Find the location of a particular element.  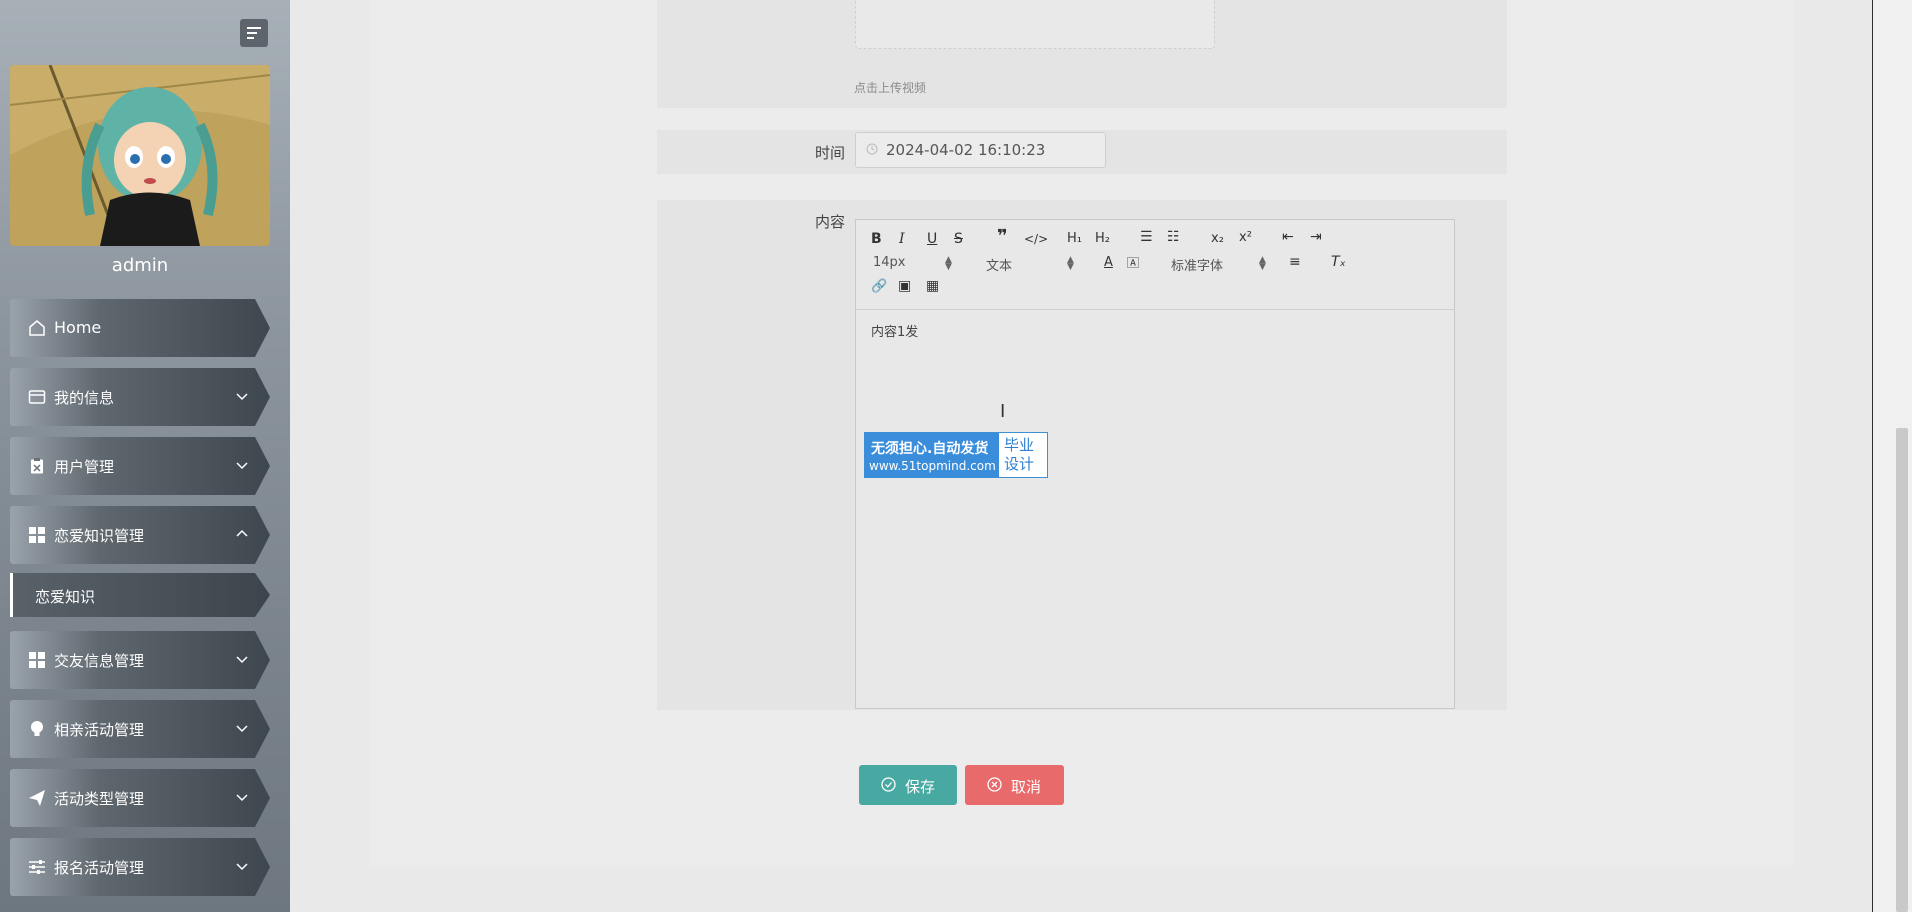

font-size-select: 14px ▲ ▼ is located at coordinates (913, 263).